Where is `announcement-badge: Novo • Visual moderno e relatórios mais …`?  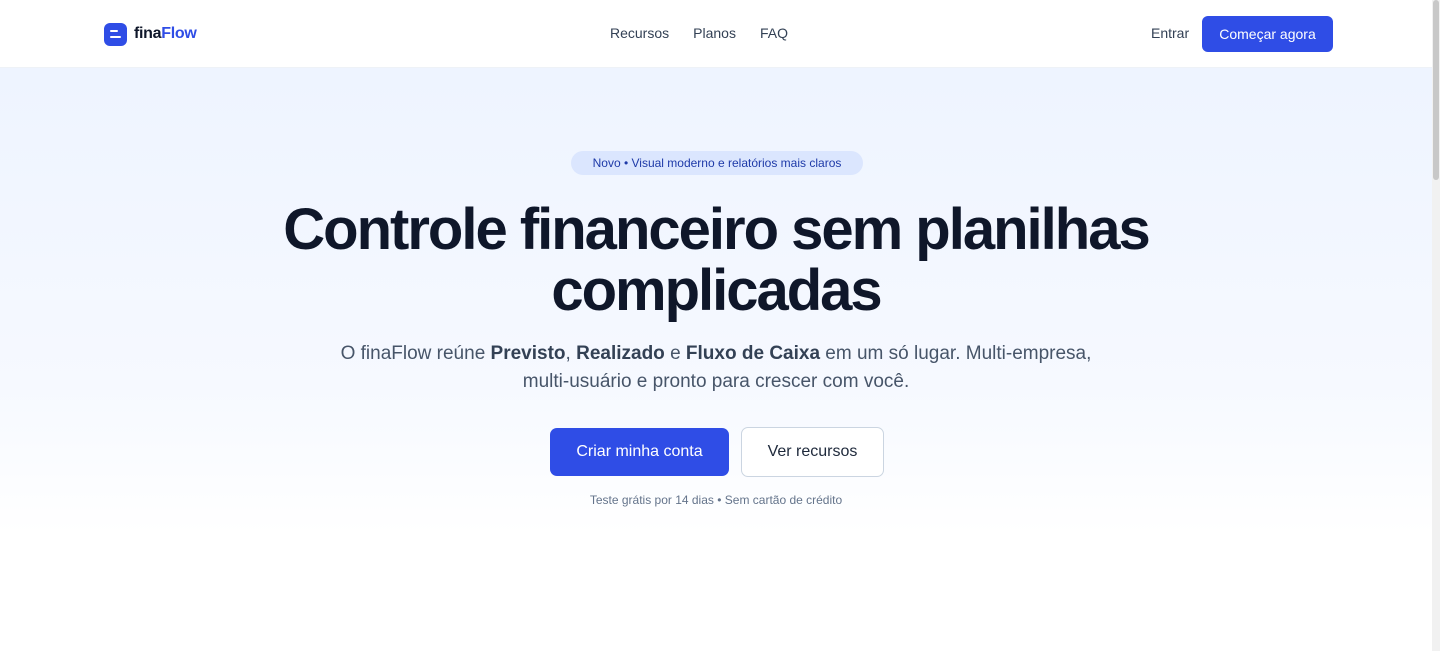 announcement-badge: Novo • Visual moderno e relatórios mais … is located at coordinates (717, 163).